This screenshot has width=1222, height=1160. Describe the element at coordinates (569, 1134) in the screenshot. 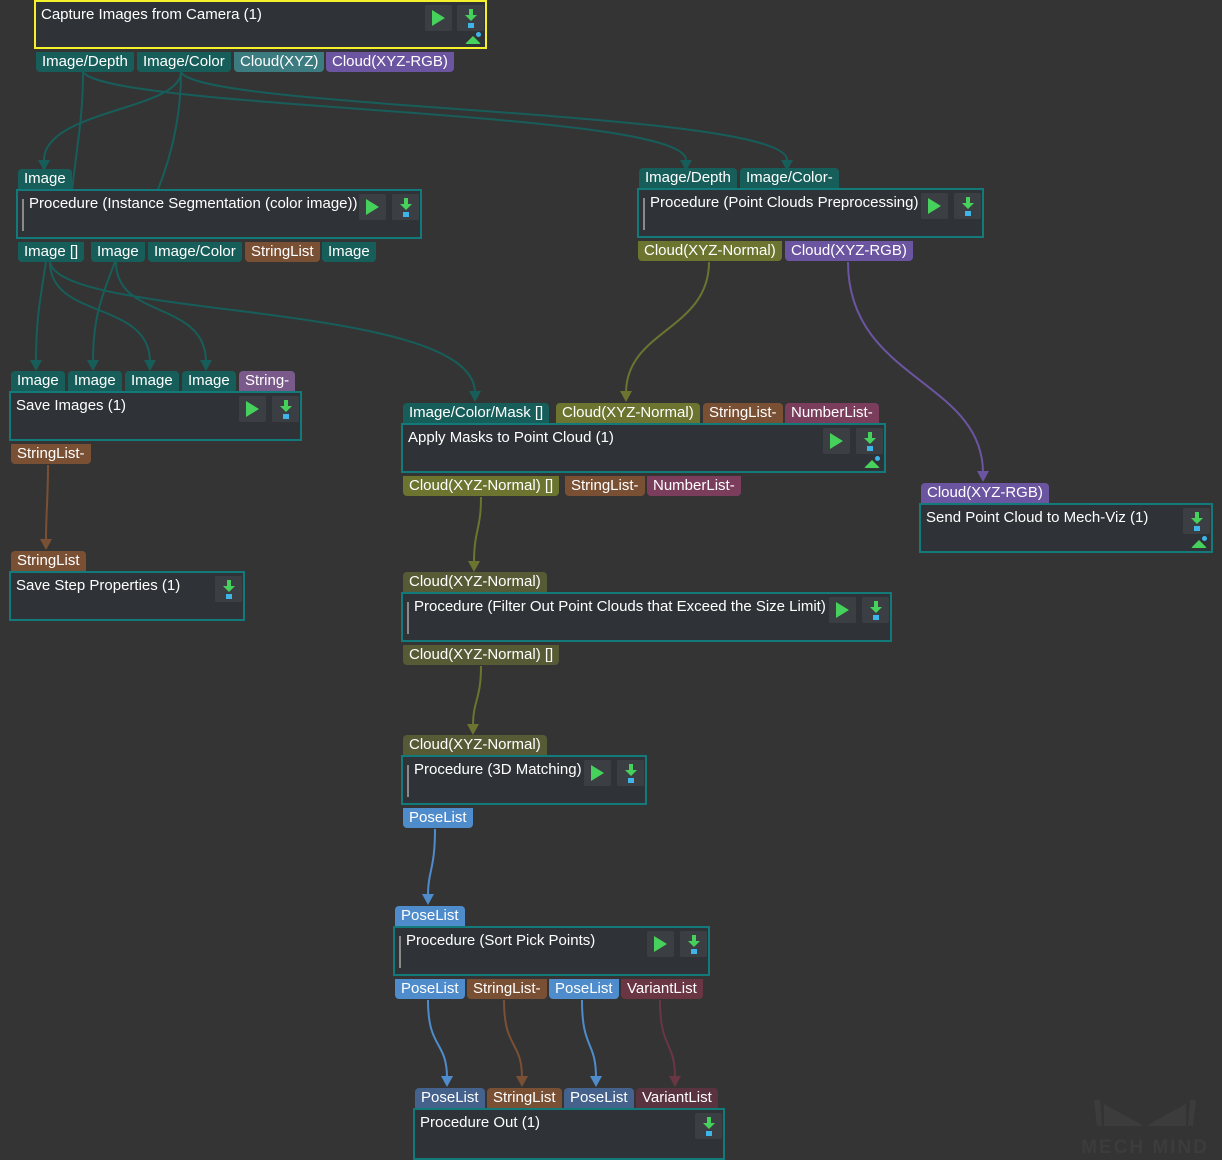

I see `node-procedure-out: Procedure Out (1)` at that location.